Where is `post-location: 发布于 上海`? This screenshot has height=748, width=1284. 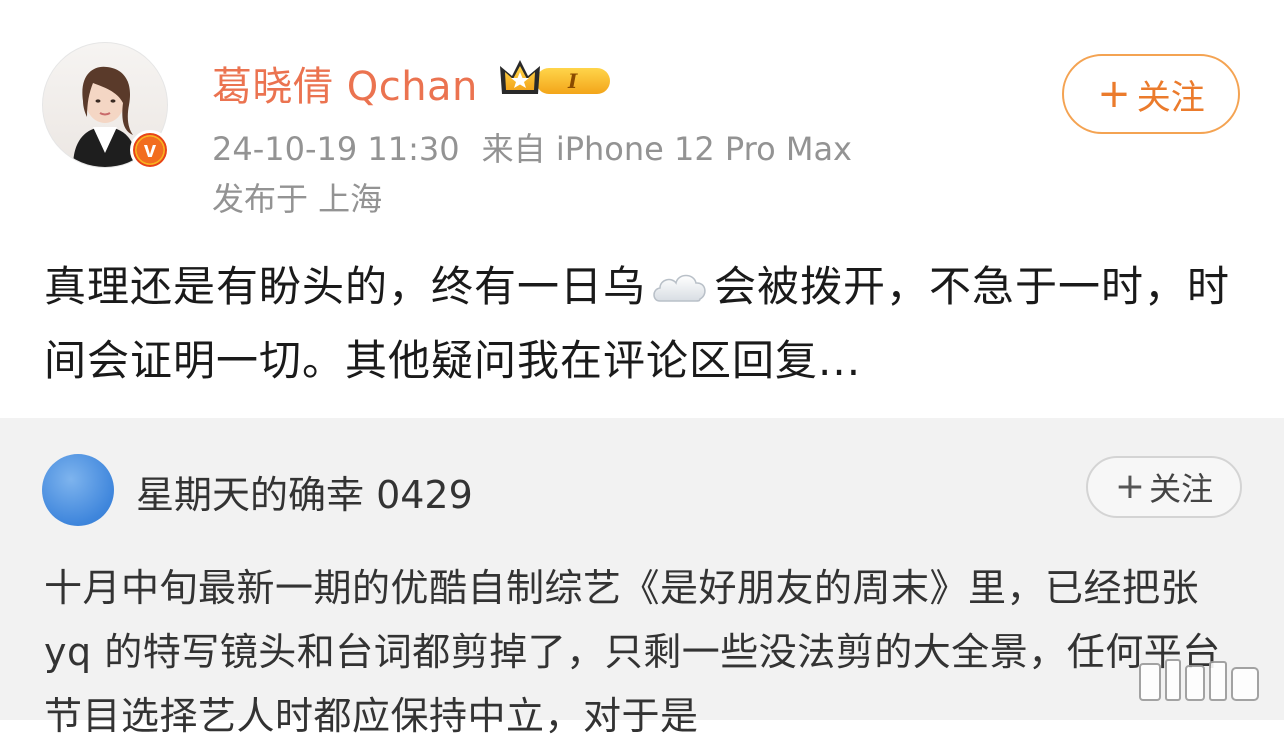
post-location: 发布于 上海 is located at coordinates (297, 199).